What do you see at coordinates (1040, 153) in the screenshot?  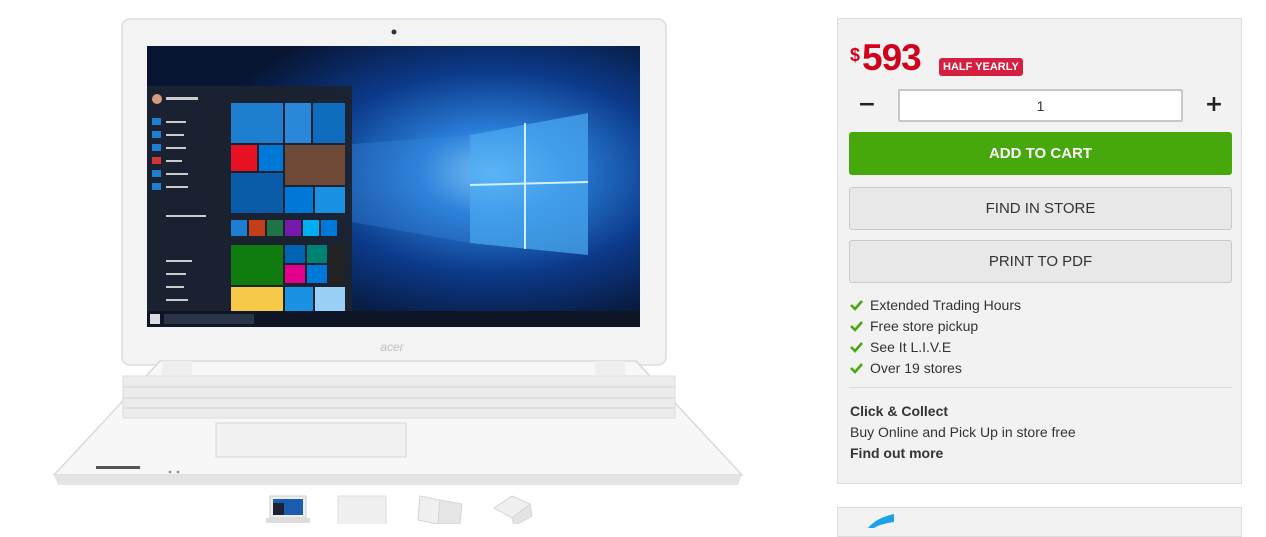 I see `add-to-cart-button: ADD TO CART` at bounding box center [1040, 153].